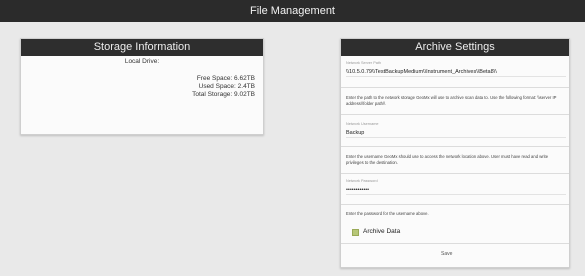 The height and width of the screenshot is (276, 585). Describe the element at coordinates (225, 78) in the screenshot. I see `free-space: Free Space: 6.62TB` at that location.